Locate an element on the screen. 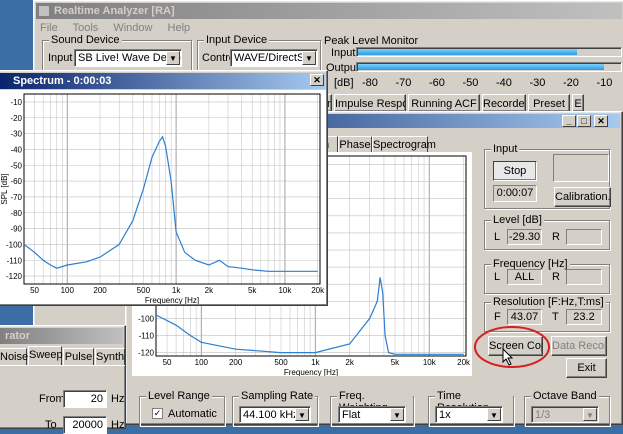 Image resolution: width=623 pixels, height=434 pixels. freq-weighting-select: Flat ▼ is located at coordinates (372, 414).